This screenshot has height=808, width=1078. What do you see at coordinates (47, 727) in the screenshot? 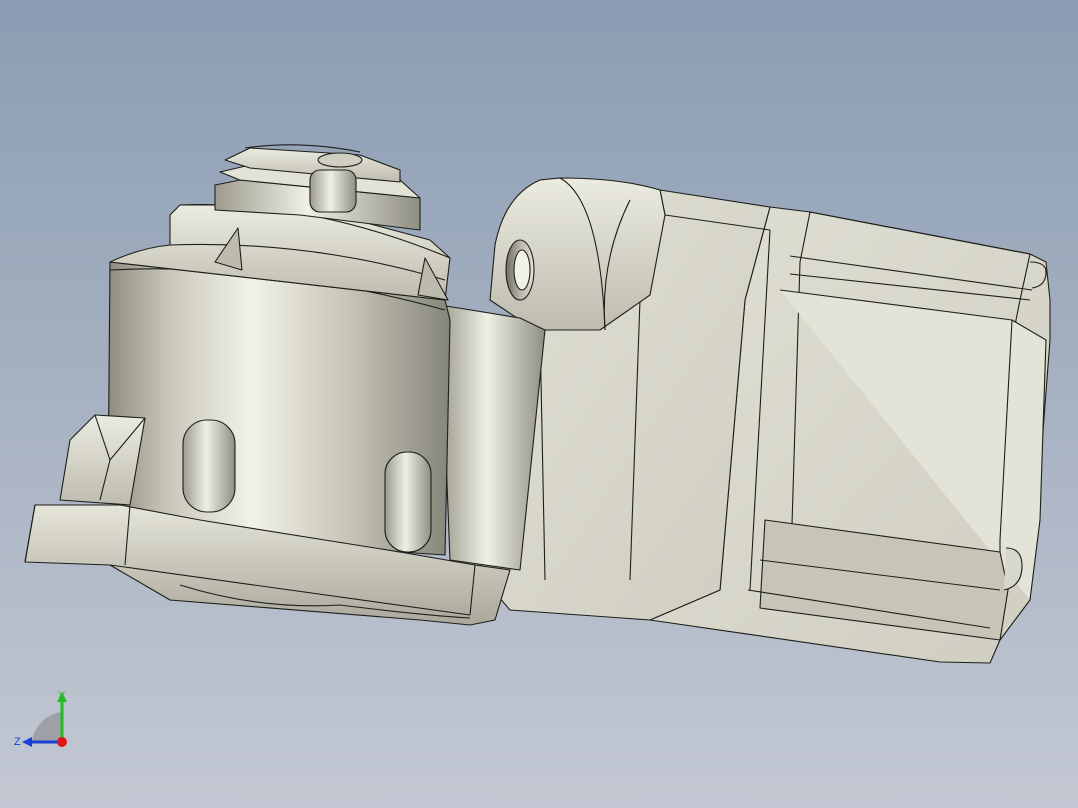
I see `triad-arc` at bounding box center [47, 727].